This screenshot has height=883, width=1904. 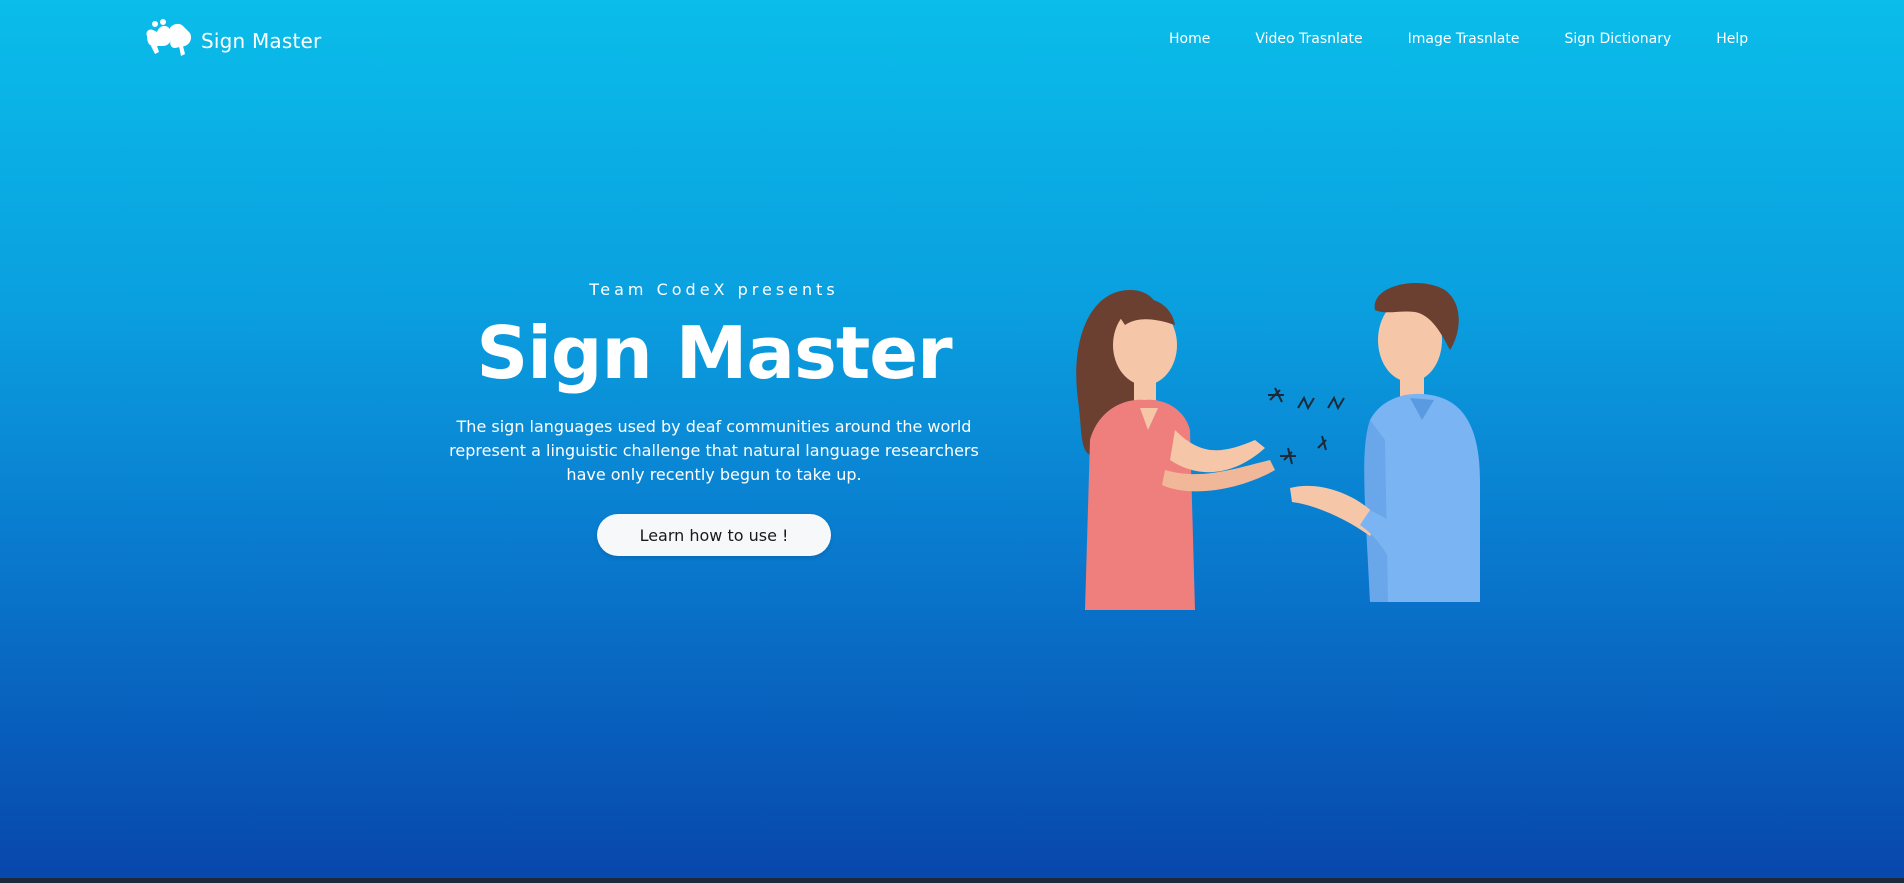 I want to click on brand-logo-link: Sign Master, so click(x=232, y=37).